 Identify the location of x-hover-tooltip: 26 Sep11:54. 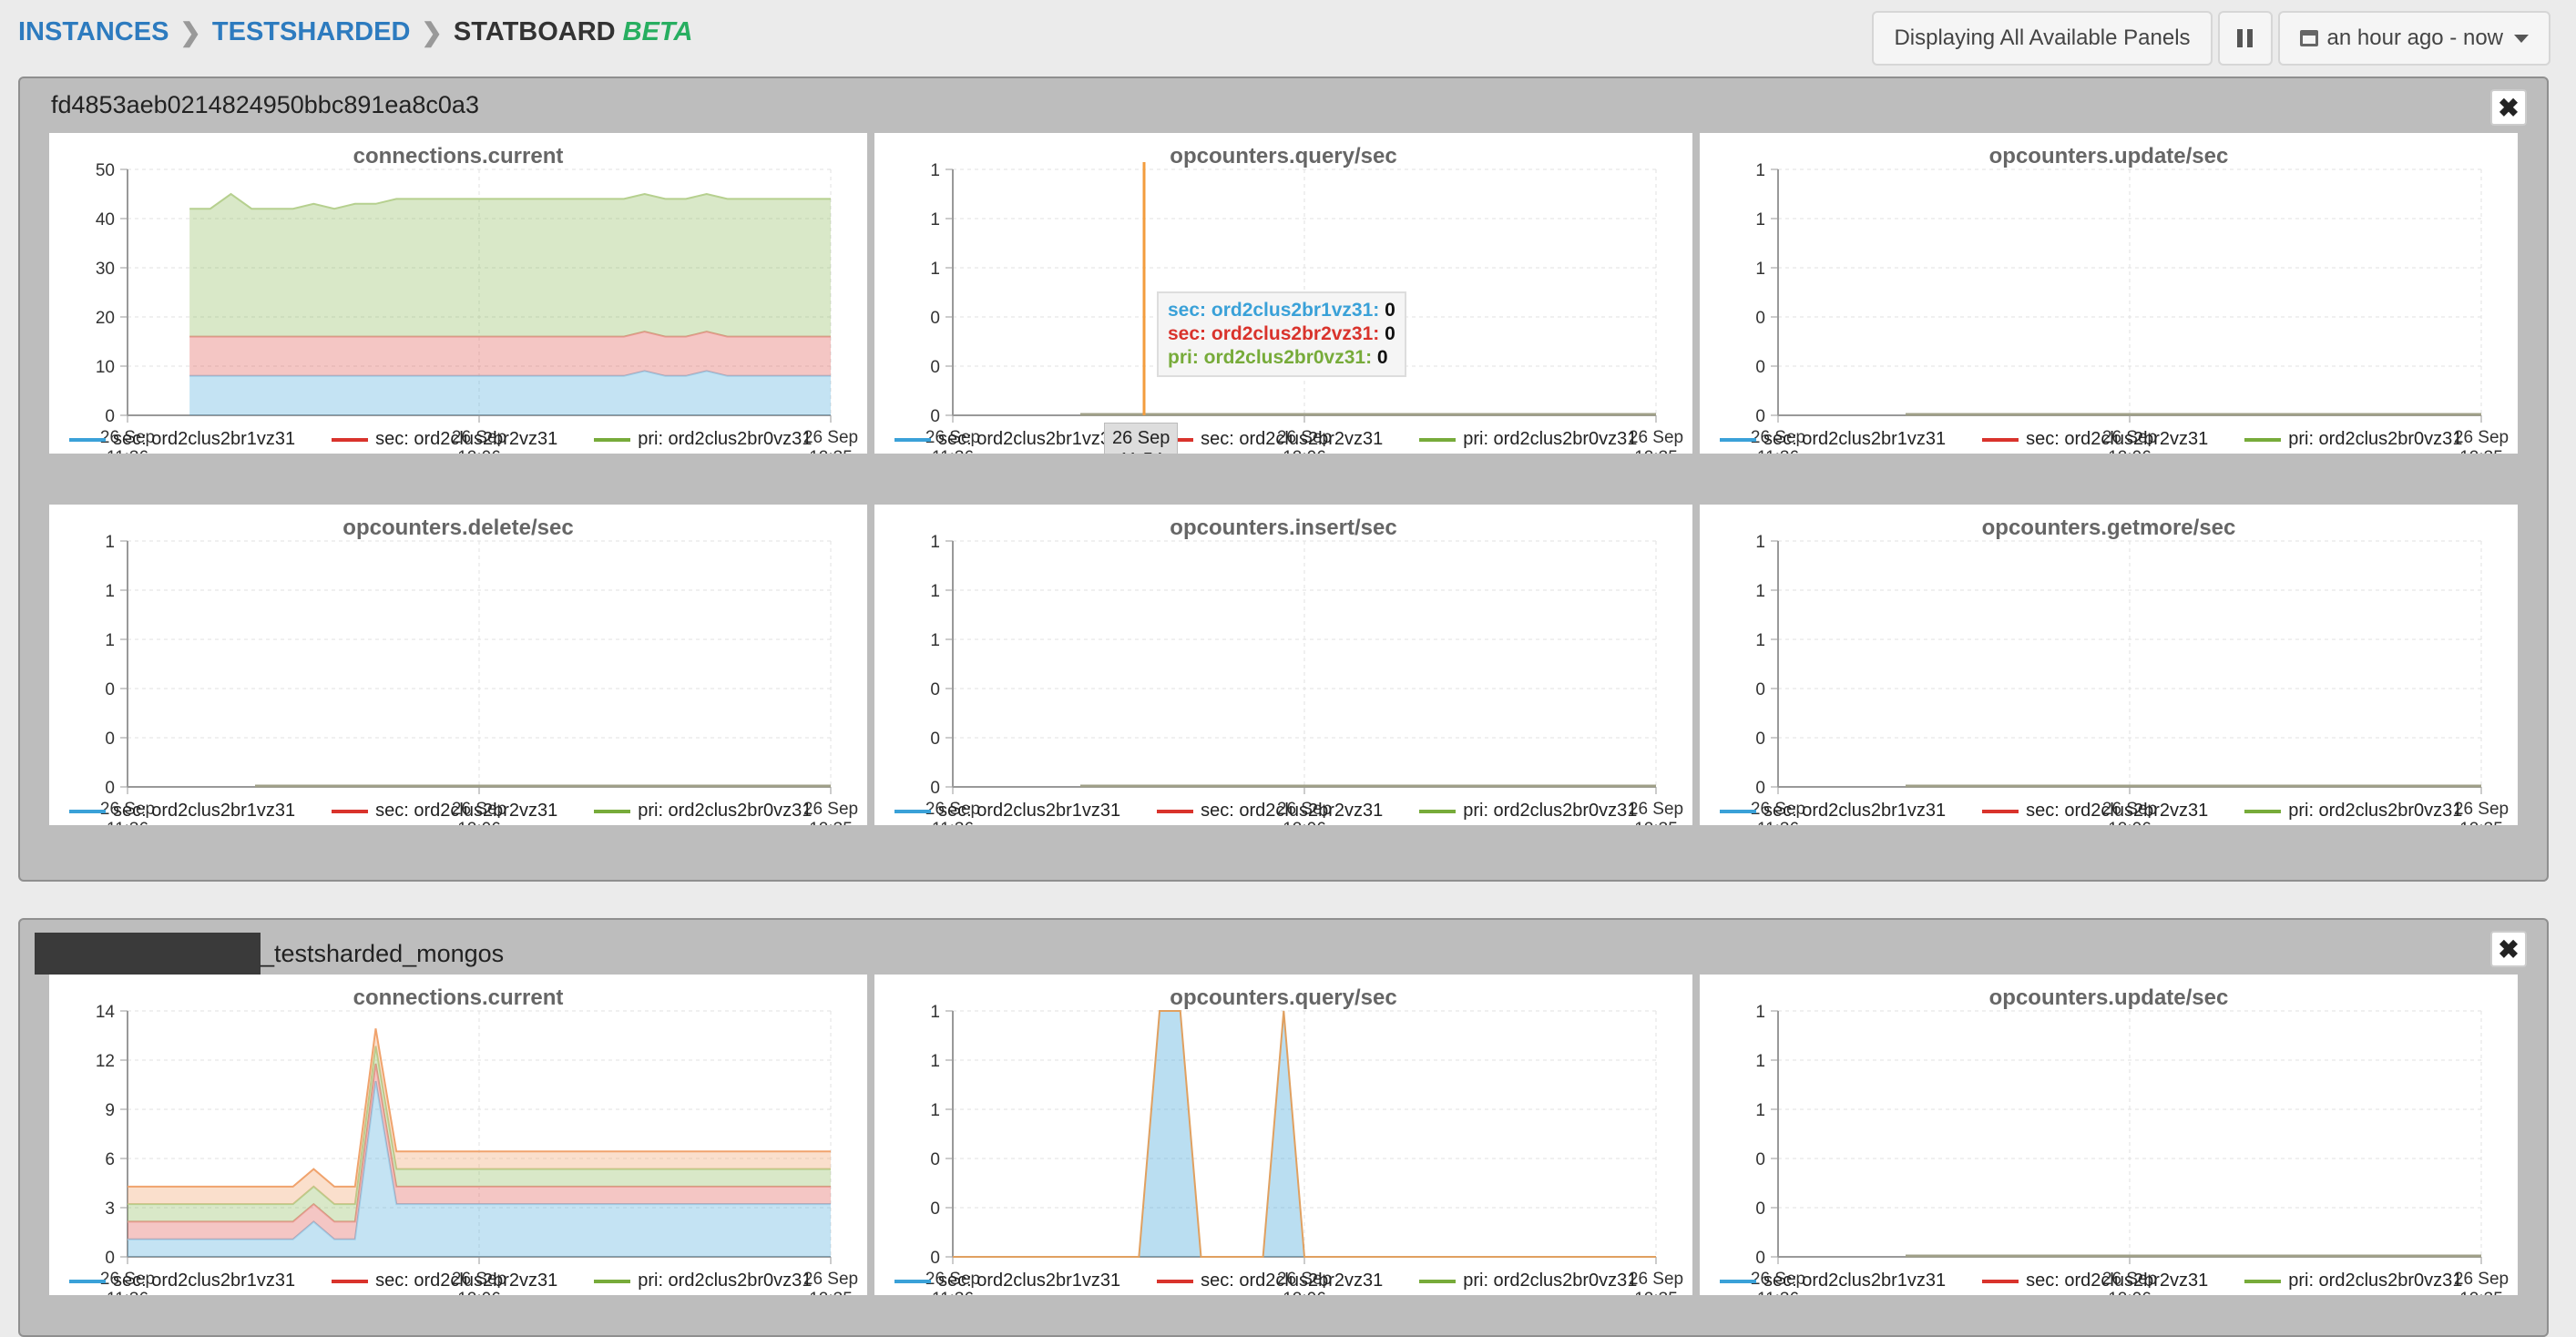
(1141, 438).